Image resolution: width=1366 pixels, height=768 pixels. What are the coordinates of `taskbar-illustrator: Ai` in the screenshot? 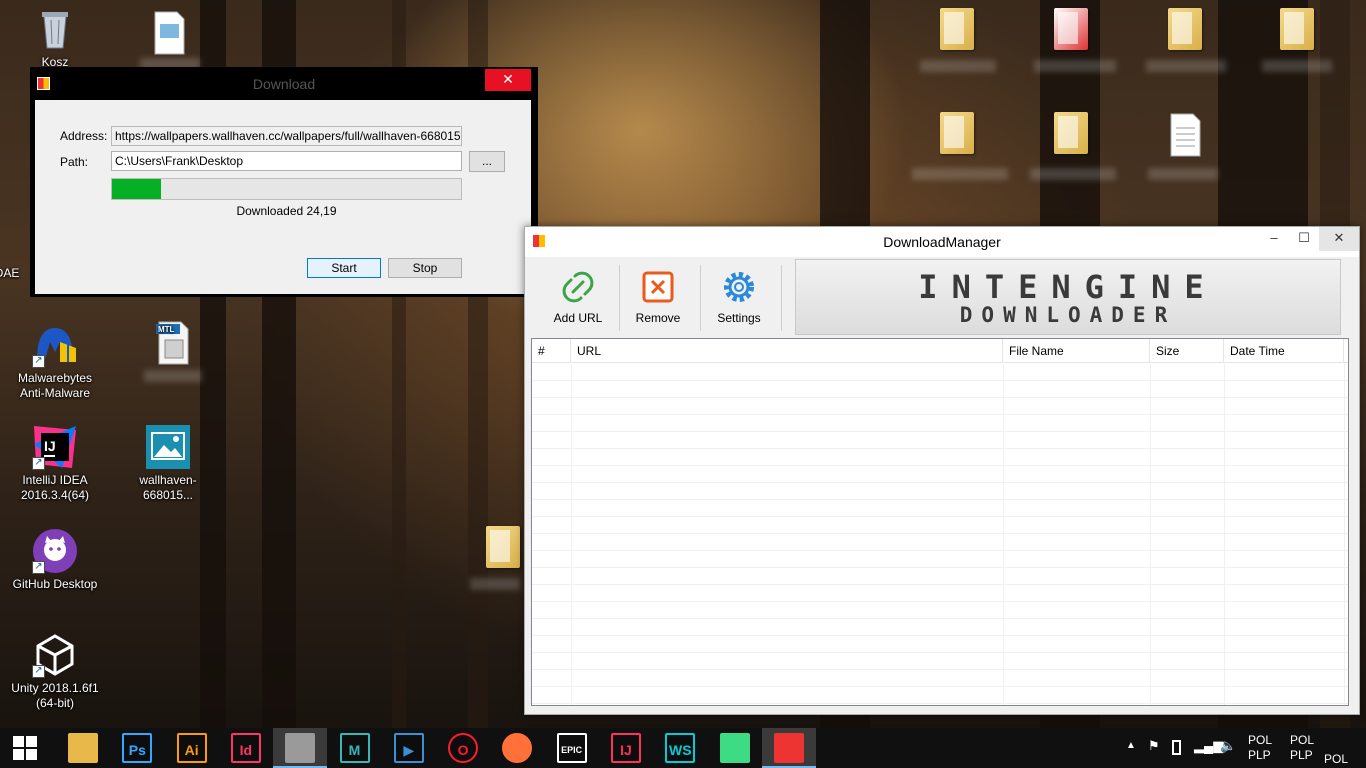 It's located at (192, 748).